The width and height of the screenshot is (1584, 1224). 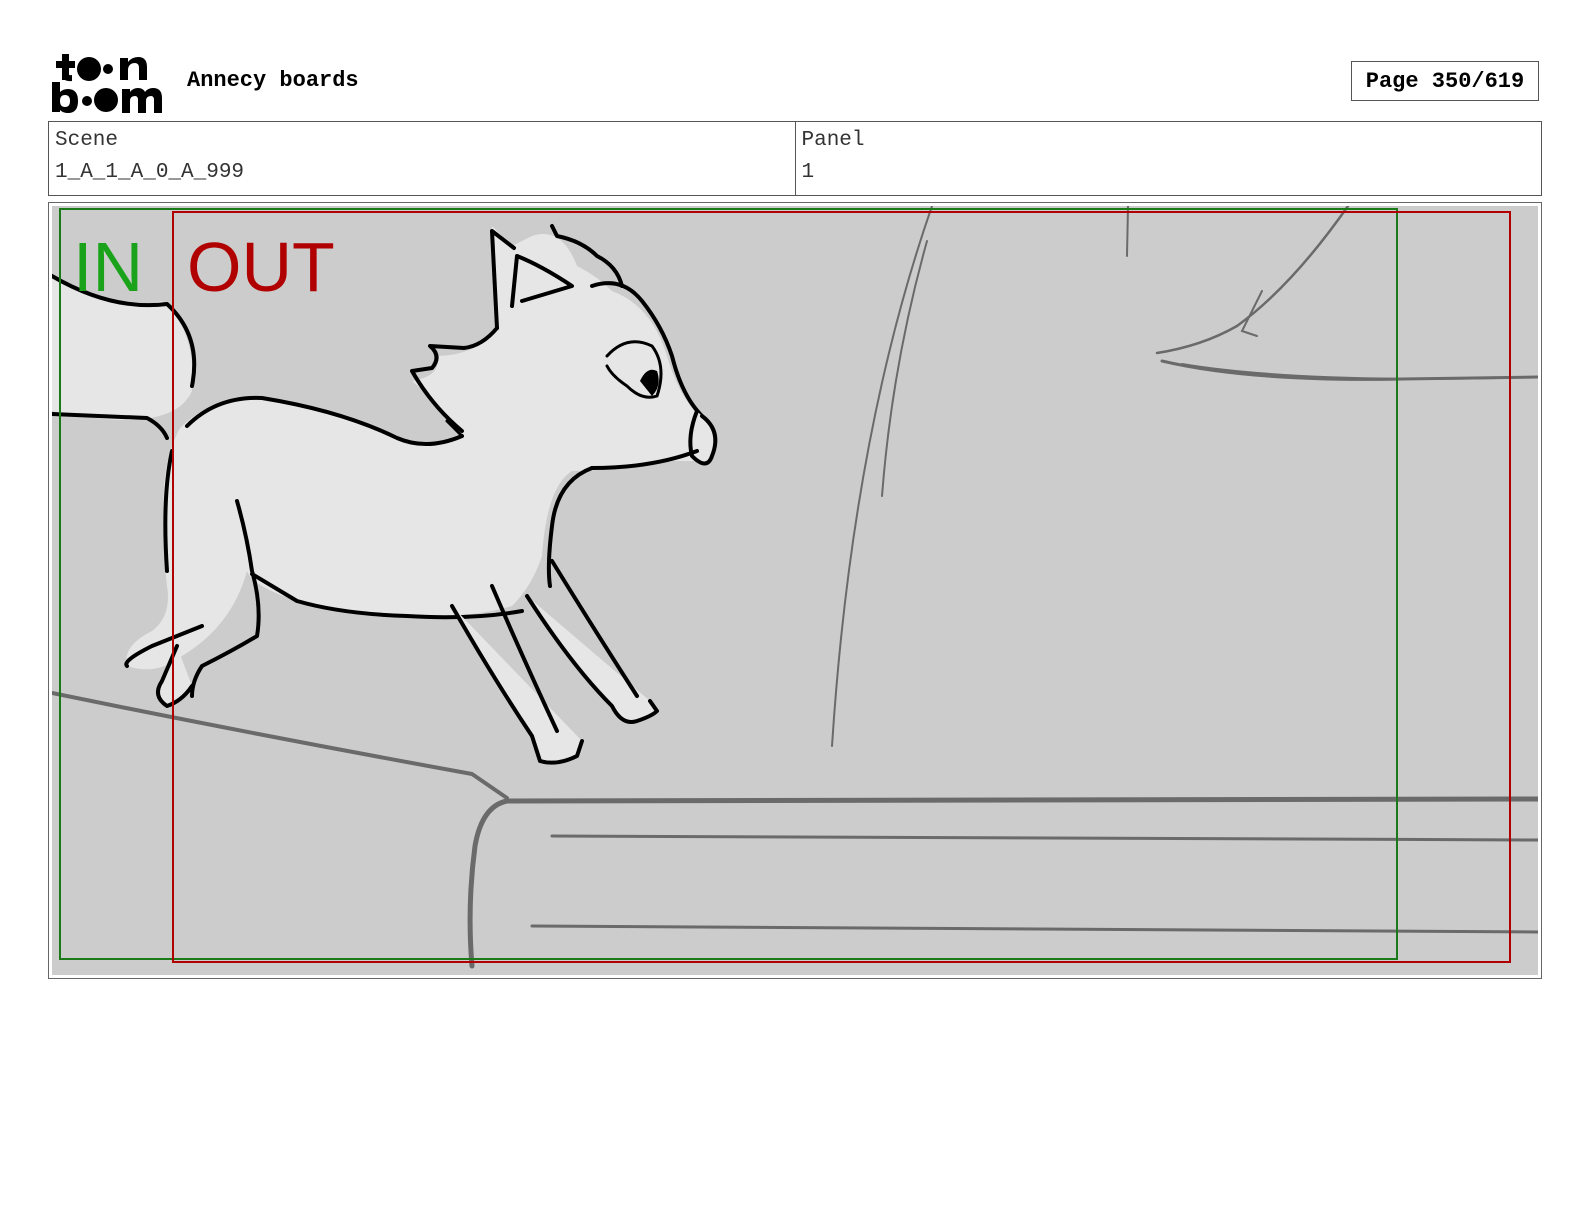 What do you see at coordinates (1168, 158) in the screenshot?
I see `panel-cell: Panel 1` at bounding box center [1168, 158].